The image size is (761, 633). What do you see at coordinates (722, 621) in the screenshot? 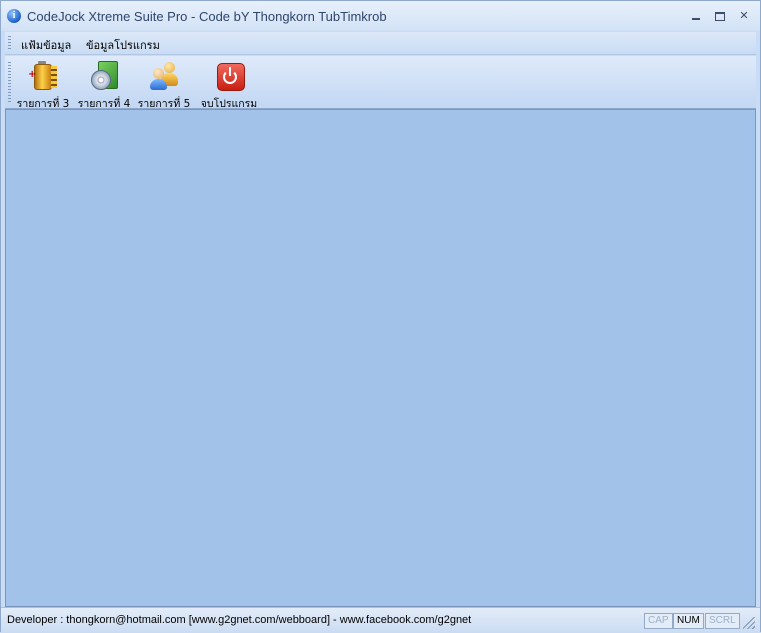
I see `scroll-lock-indicator: SCRL` at bounding box center [722, 621].